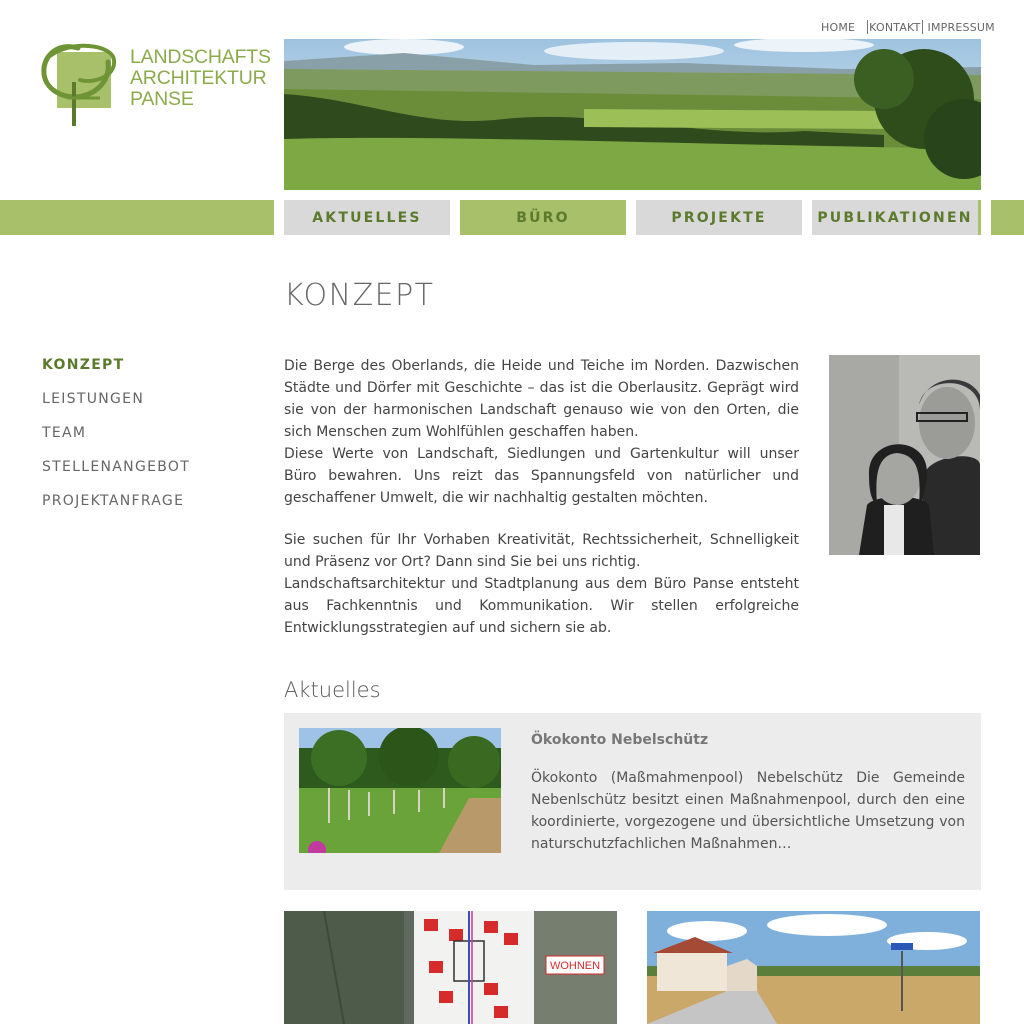 This screenshot has height=1024, width=1024. I want to click on plan-label: WOHNEN, so click(575, 966).